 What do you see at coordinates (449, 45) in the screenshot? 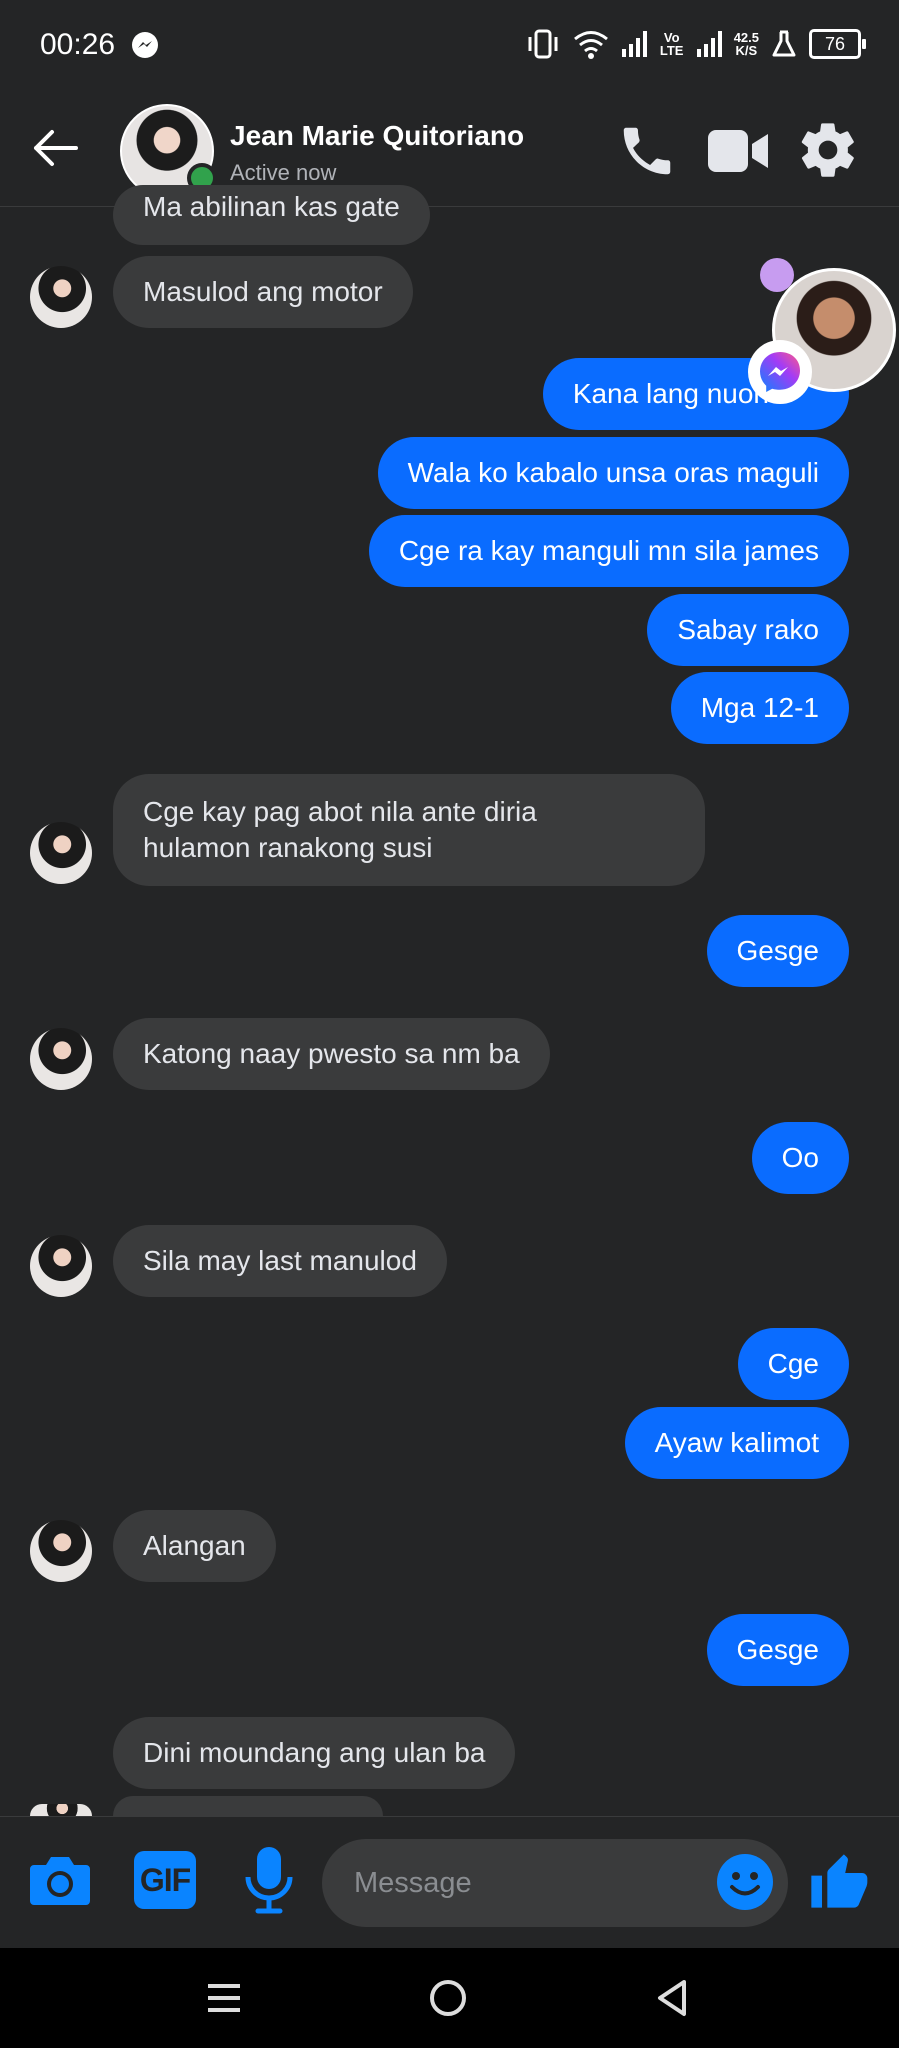
I see `status-bar: 00:26 Vo LTE 42.5 K/S 76` at bounding box center [449, 45].